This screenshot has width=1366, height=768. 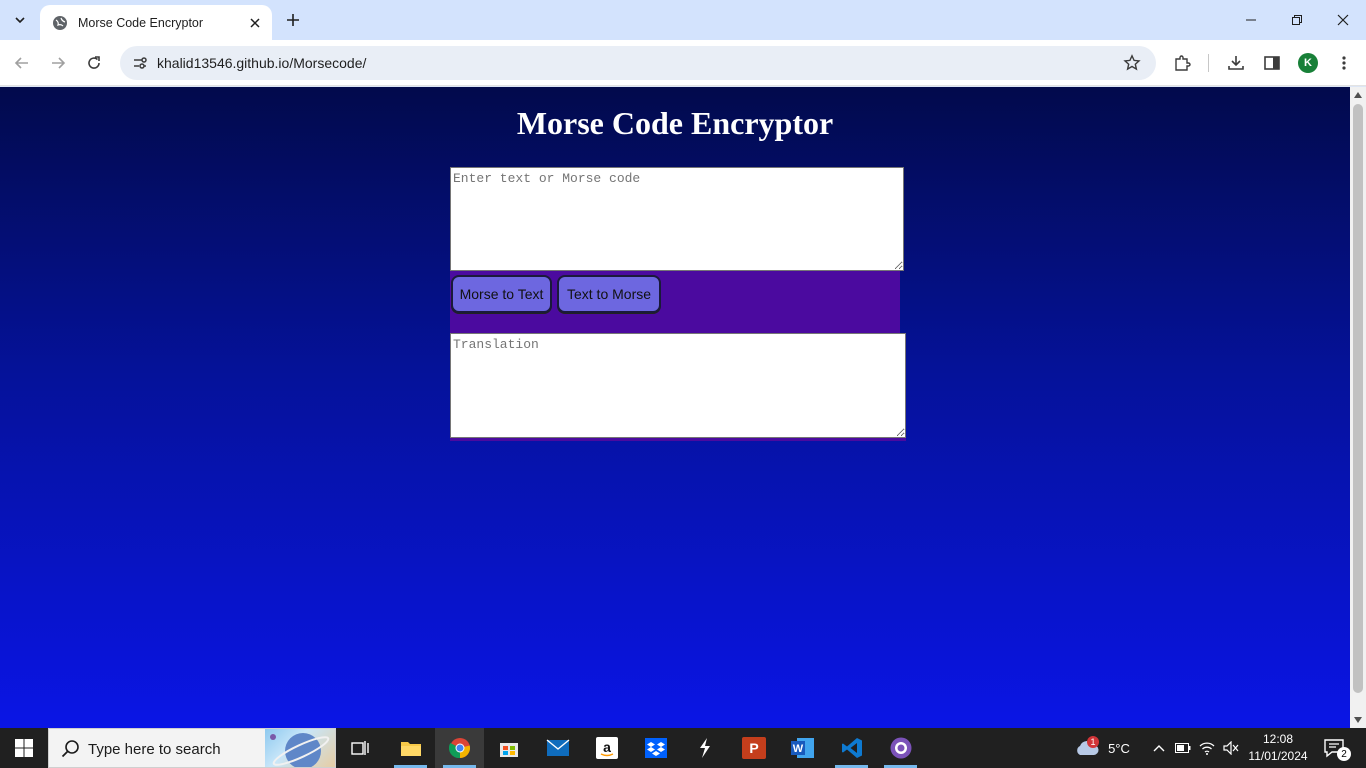 I want to click on volume-status, so click(x=1231, y=748).